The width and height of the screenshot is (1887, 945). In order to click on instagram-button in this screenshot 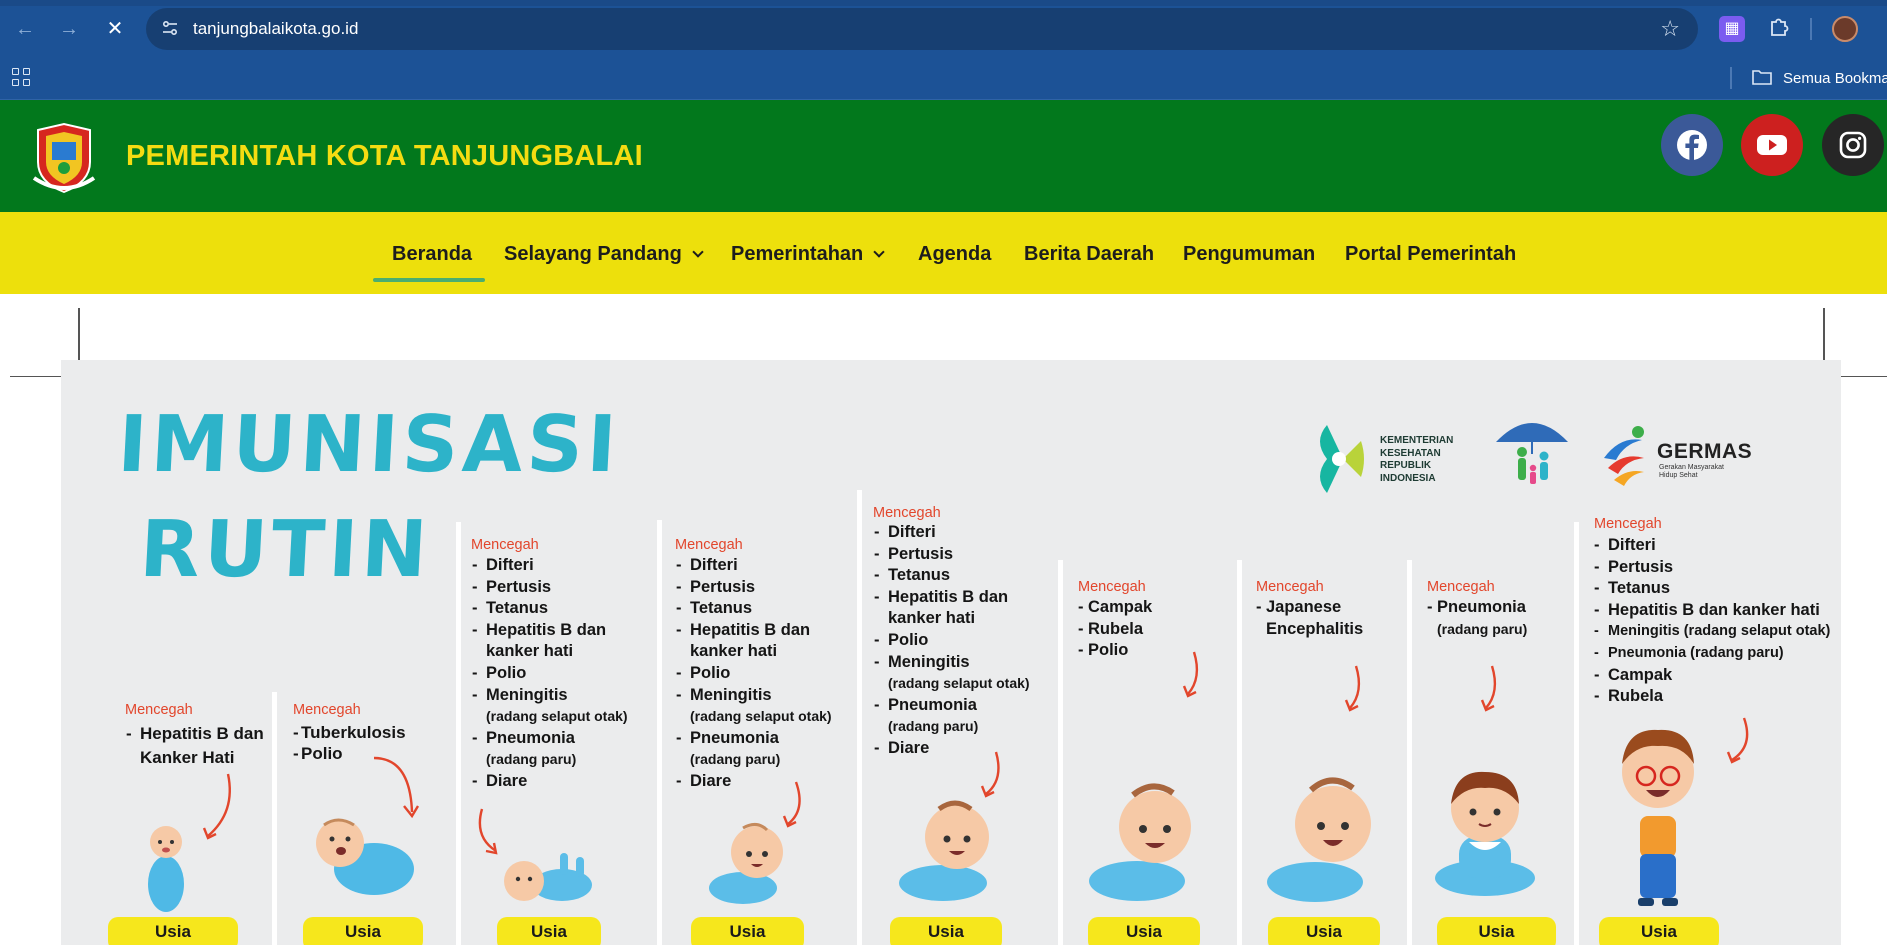, I will do `click(1853, 145)`.